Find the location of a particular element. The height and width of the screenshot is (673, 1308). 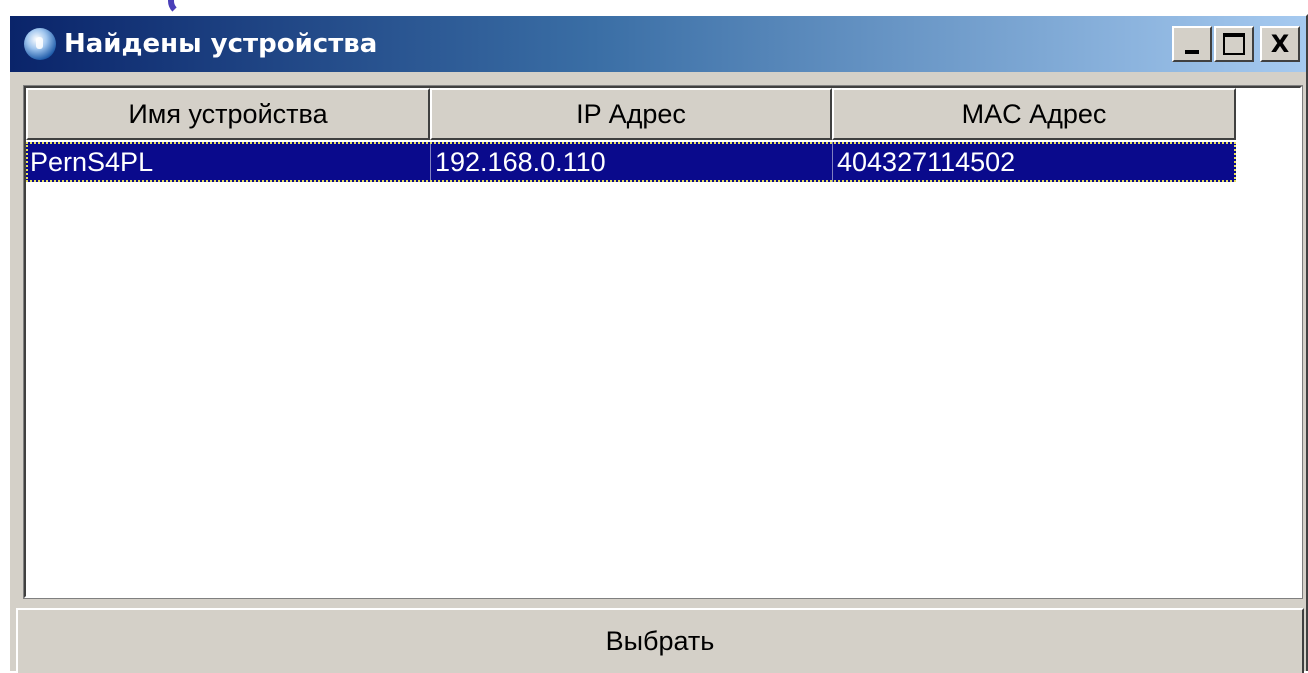

minimize-button is located at coordinates (1192, 44).